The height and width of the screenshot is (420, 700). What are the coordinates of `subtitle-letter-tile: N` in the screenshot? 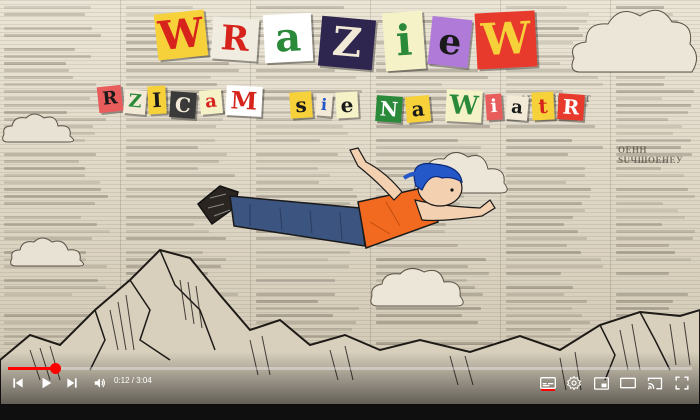 It's located at (389, 109).